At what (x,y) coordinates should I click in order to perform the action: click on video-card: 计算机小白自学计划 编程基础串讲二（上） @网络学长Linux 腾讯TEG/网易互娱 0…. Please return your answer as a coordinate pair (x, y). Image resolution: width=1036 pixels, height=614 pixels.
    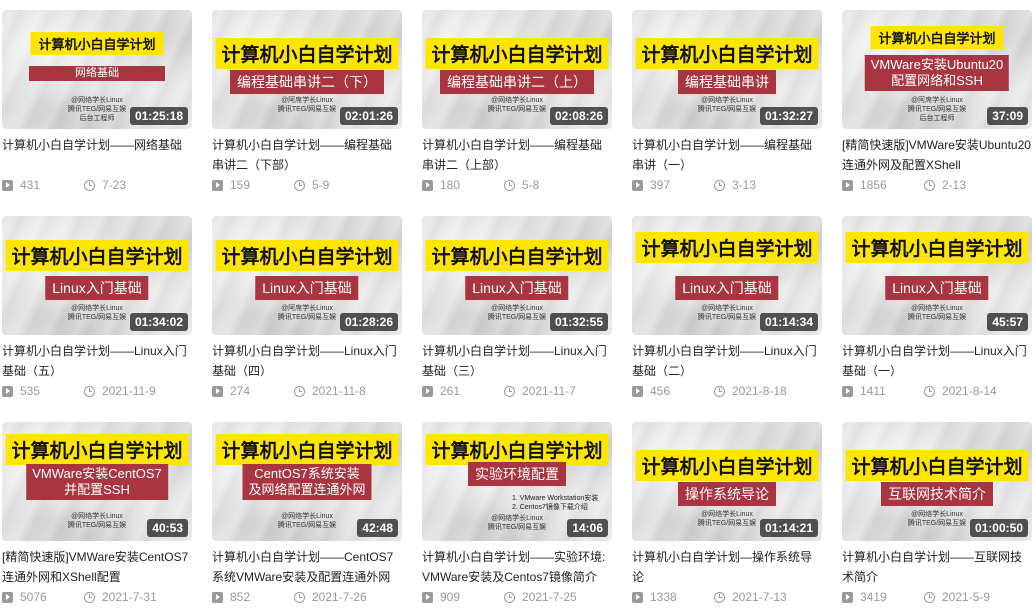
    Looking at the image, I should click on (517, 101).